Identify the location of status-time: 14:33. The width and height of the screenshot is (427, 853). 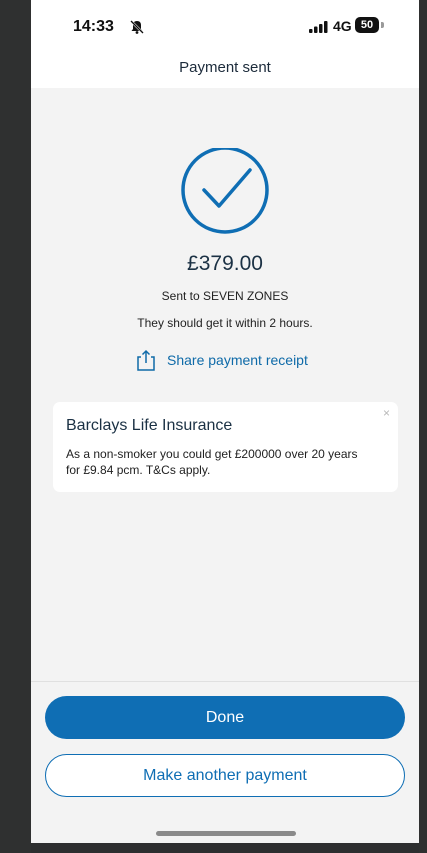
(93, 26).